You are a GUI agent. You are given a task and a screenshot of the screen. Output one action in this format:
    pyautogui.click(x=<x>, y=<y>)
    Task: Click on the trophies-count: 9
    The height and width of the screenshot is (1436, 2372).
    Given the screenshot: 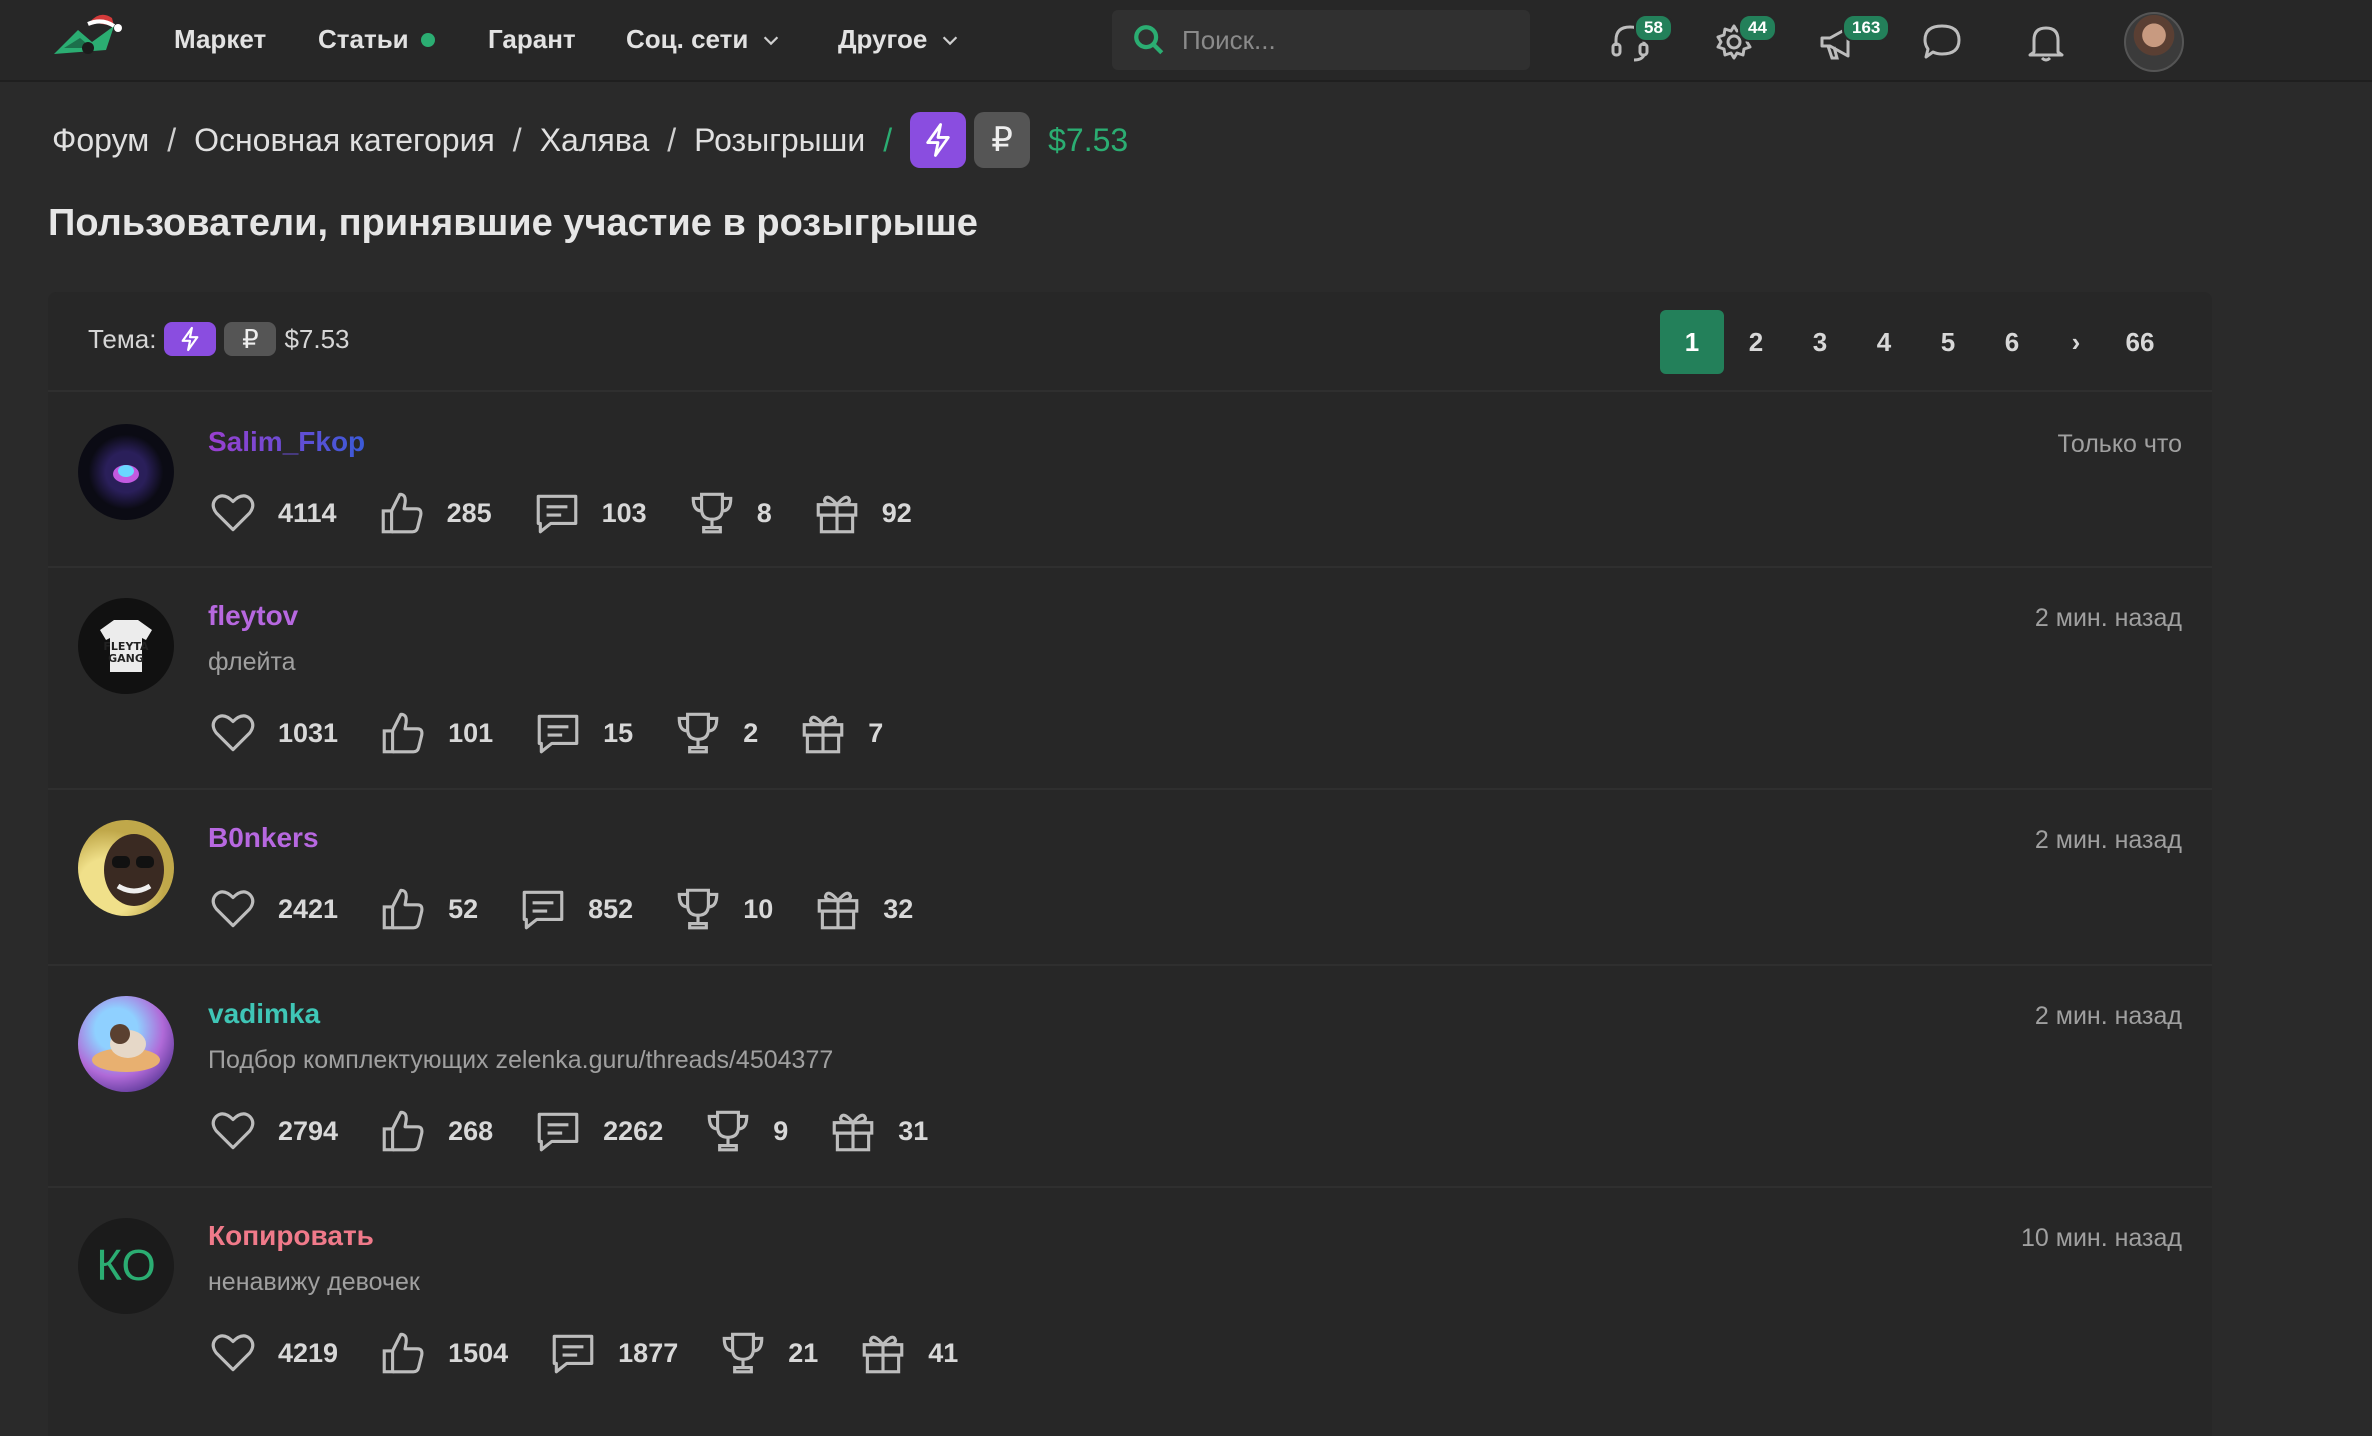 What is the action you would take?
    pyautogui.click(x=781, y=1130)
    